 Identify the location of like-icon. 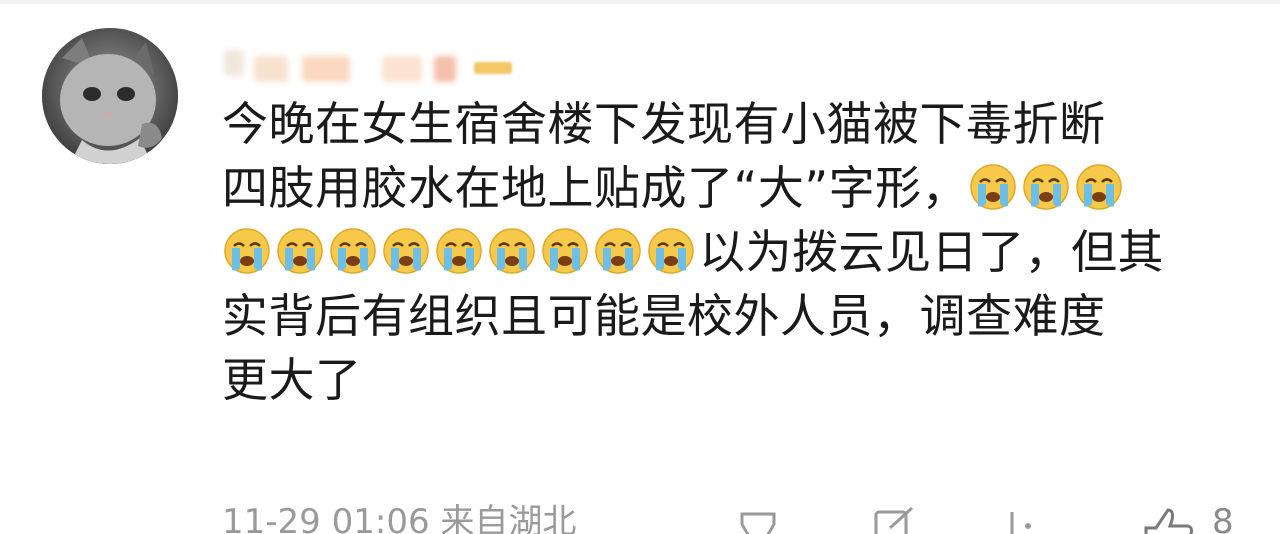
(1170, 520).